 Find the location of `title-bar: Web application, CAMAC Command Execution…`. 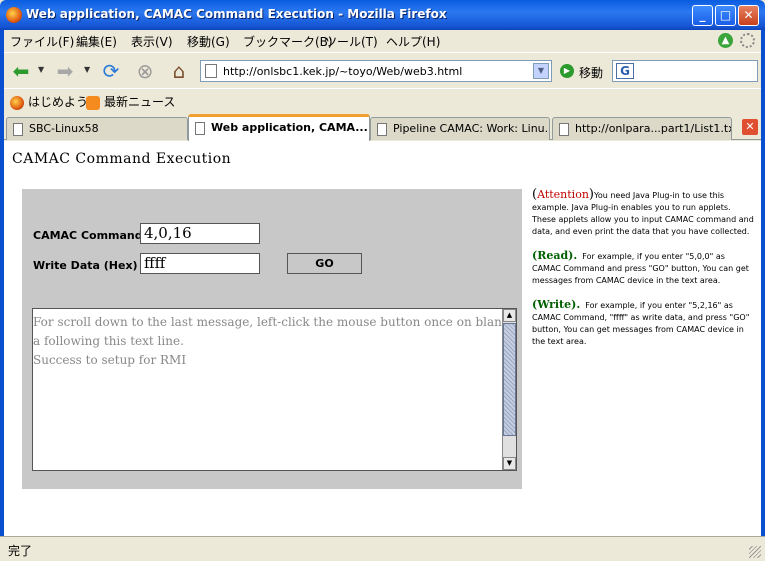

title-bar: Web application, CAMAC Command Execution… is located at coordinates (382, 15).